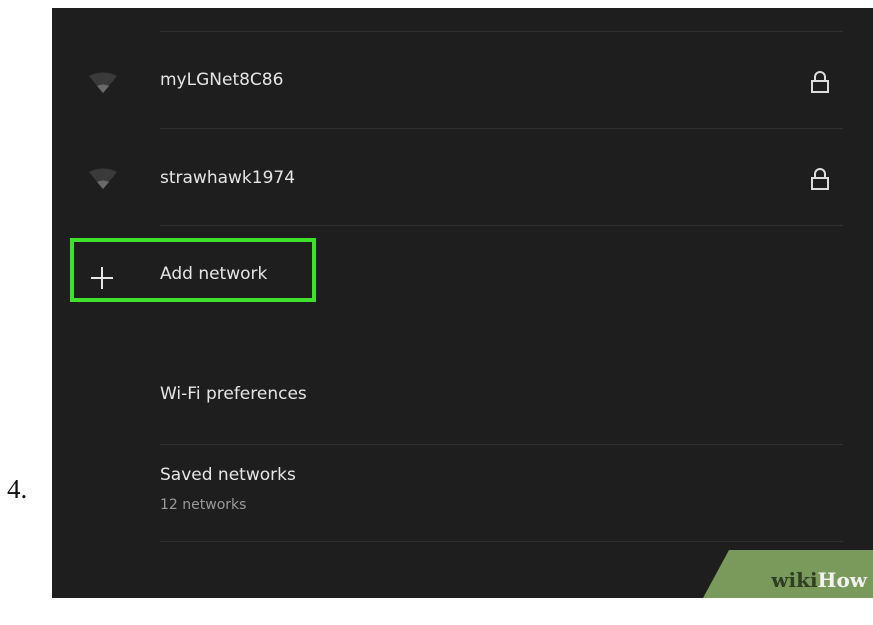  What do you see at coordinates (203, 505) in the screenshot?
I see `saved-networks-count: 12 networks` at bounding box center [203, 505].